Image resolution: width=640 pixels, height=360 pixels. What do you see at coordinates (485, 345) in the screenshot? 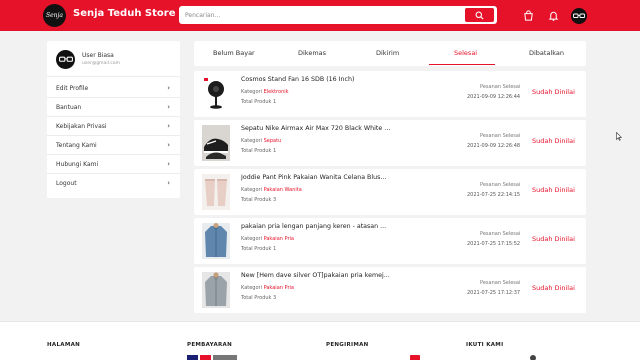
I see `footer-heading-ikuti-kami: IKUTI KAMI` at bounding box center [485, 345].